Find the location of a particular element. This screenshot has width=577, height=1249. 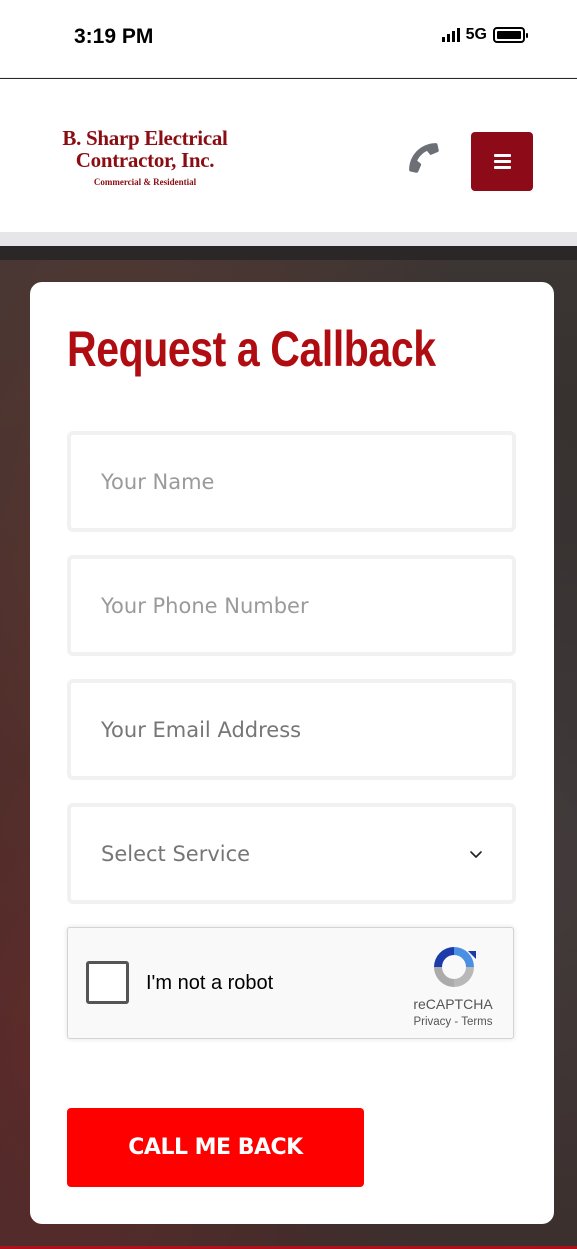

recaptcha-logo-icon is located at coordinates (455, 967).